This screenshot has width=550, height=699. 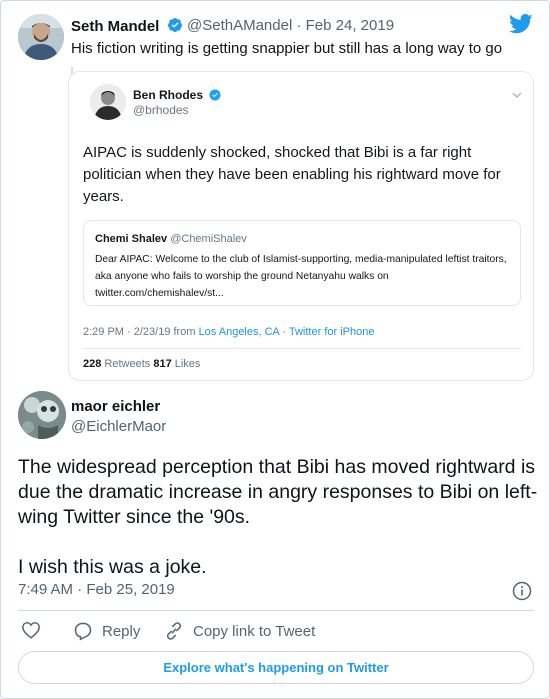 What do you see at coordinates (118, 426) in the screenshot?
I see `main-author-handle: @EichlerMaor` at bounding box center [118, 426].